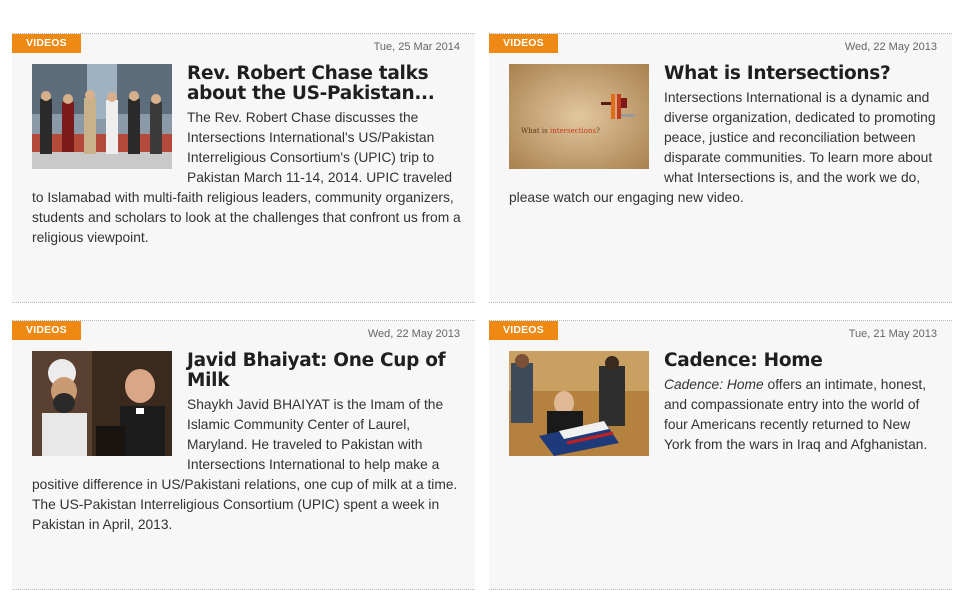 The height and width of the screenshot is (601, 969). What do you see at coordinates (892, 334) in the screenshot?
I see `post-date: Tue, 21 May 2013` at bounding box center [892, 334].